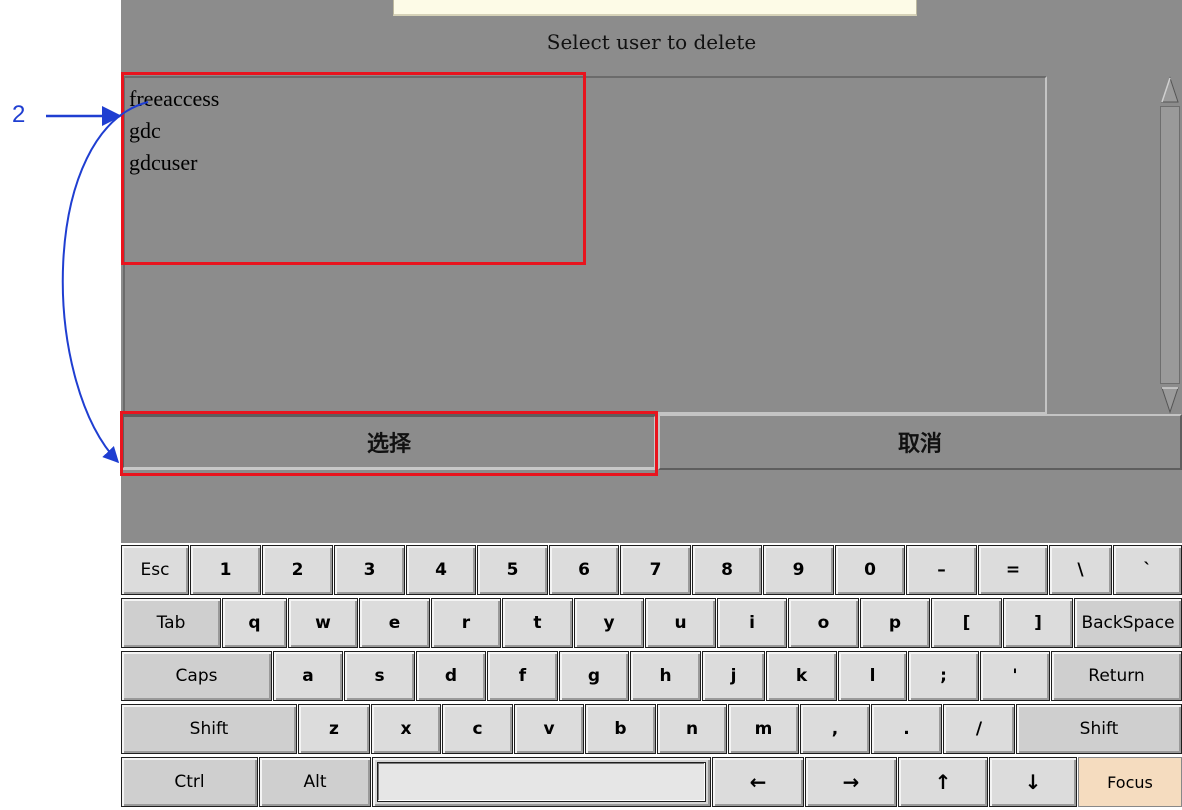 The height and width of the screenshot is (810, 1182). What do you see at coordinates (1015, 676) in the screenshot?
I see `key-quote: '` at bounding box center [1015, 676].